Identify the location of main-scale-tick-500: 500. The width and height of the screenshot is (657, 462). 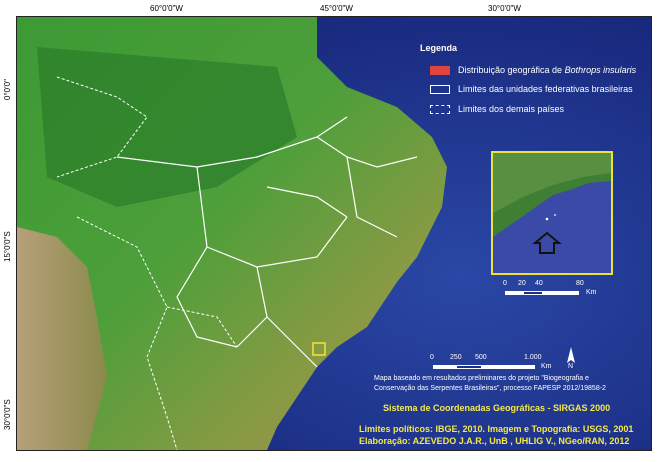
(481, 357).